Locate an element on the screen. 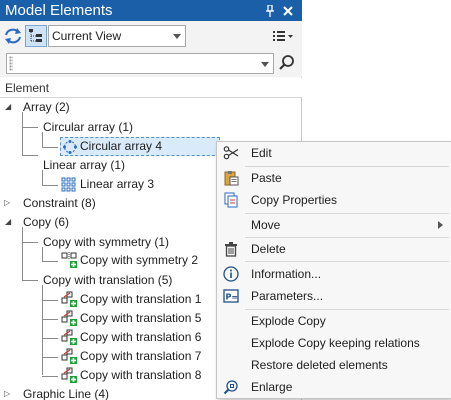 The image size is (451, 400). grip-icon is located at coordinates (11, 63).